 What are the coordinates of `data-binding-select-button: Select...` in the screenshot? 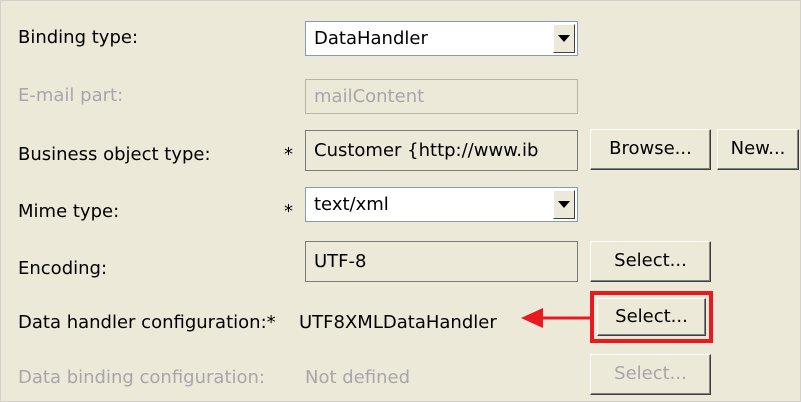 It's located at (650, 374).